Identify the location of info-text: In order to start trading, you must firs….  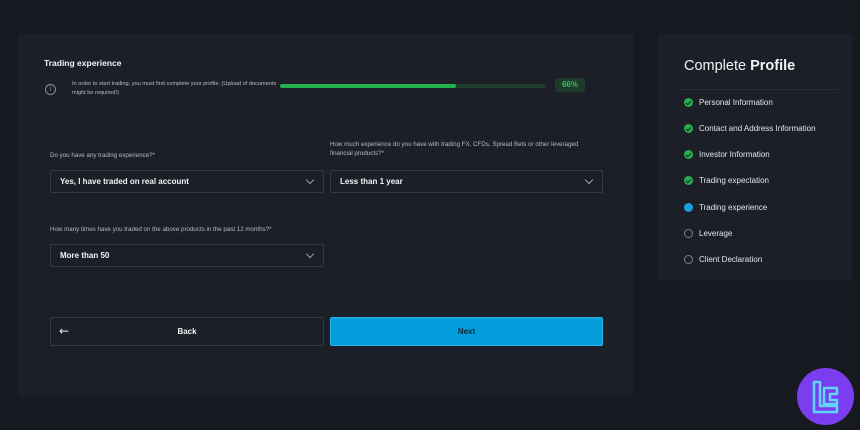
(174, 88).